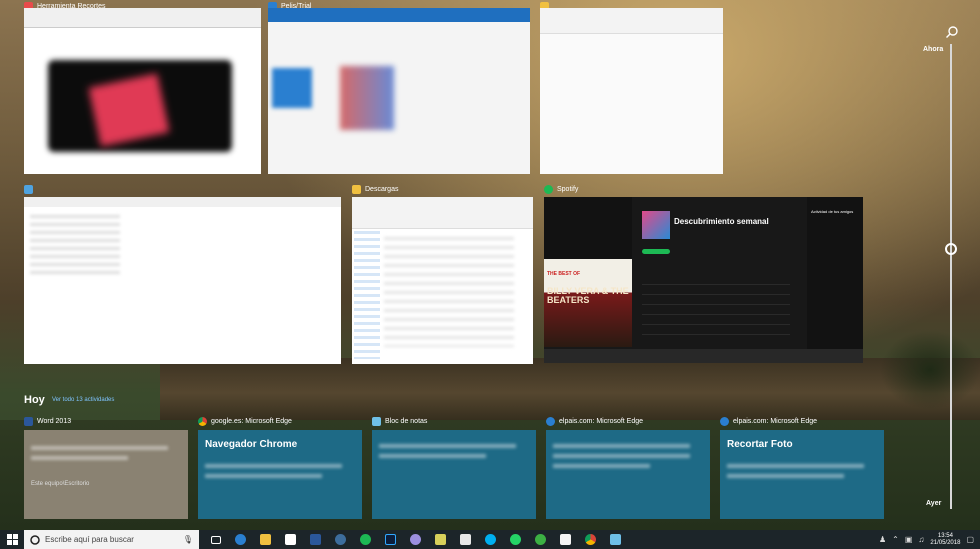  I want to click on activity-card: Bloc de notas, so click(454, 467).